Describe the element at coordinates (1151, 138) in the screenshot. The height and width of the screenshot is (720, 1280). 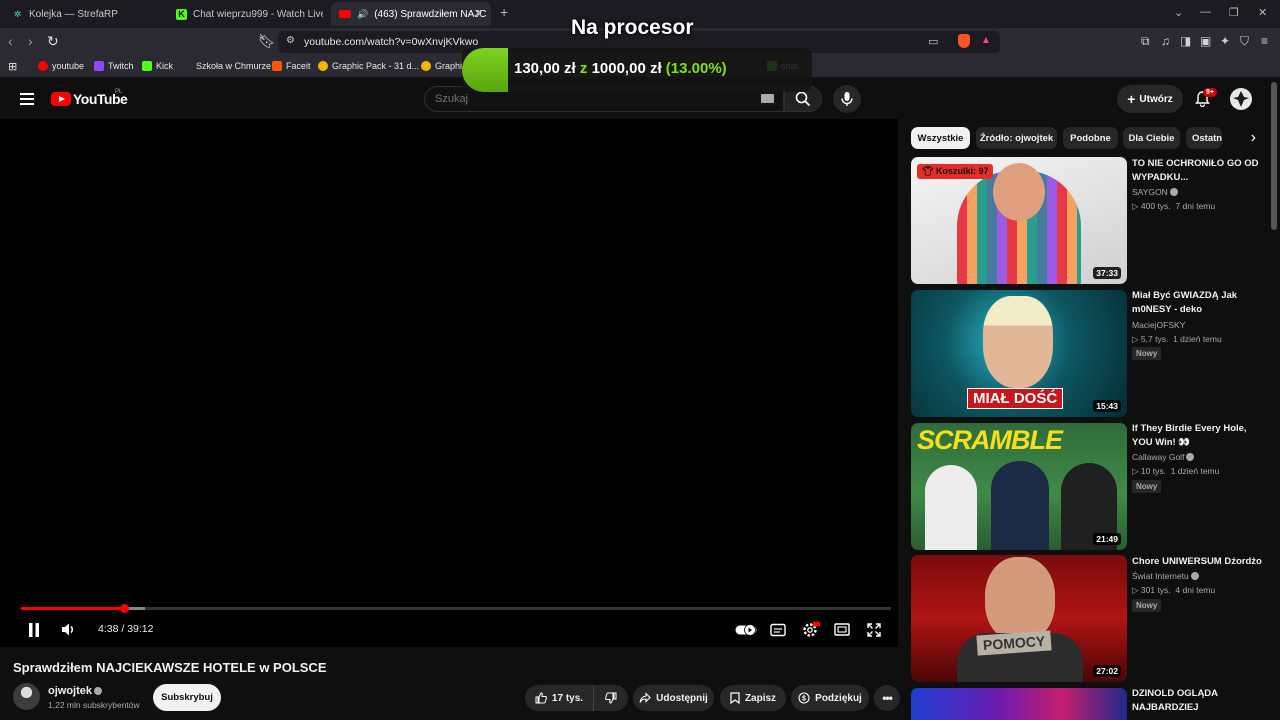
I see `chip-for-you: Dla Ciebie` at that location.